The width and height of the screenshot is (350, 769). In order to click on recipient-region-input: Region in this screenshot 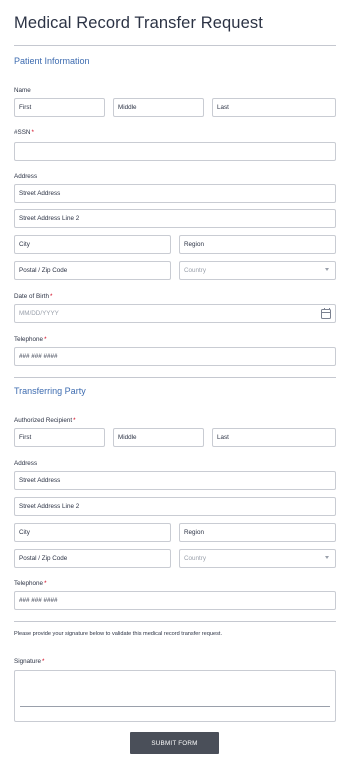, I will do `click(257, 532)`.